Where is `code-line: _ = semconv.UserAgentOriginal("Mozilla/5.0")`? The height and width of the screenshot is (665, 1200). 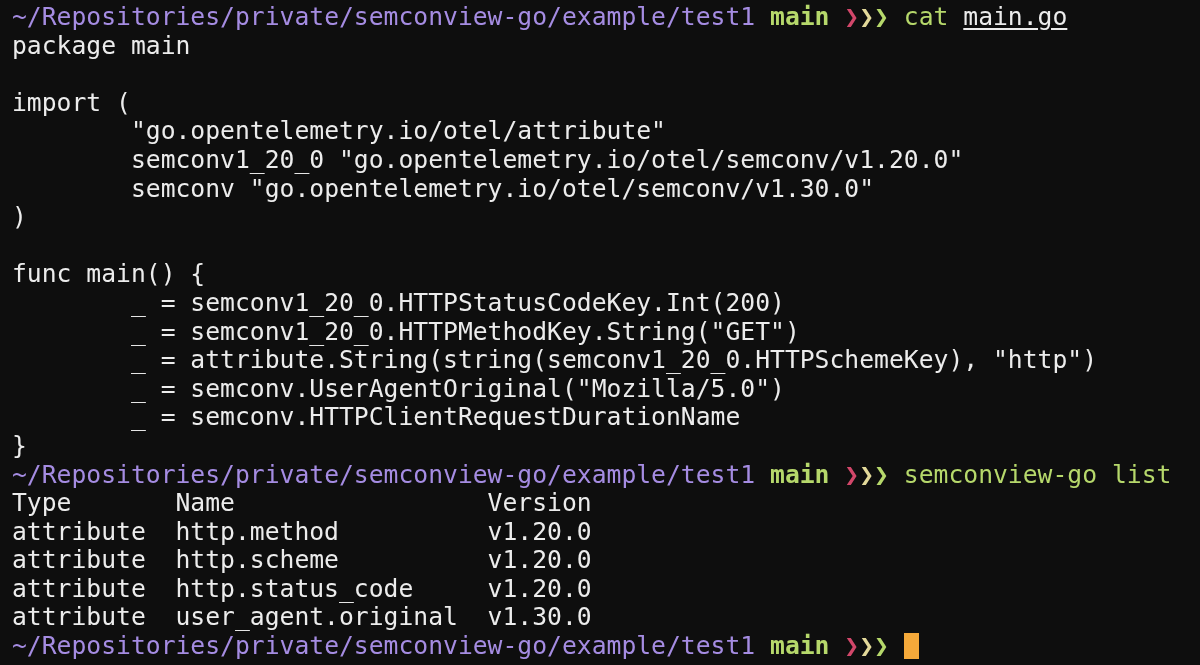 code-line: _ = semconv.UserAgentOriginal("Mozilla/5.0") is located at coordinates (457, 389).